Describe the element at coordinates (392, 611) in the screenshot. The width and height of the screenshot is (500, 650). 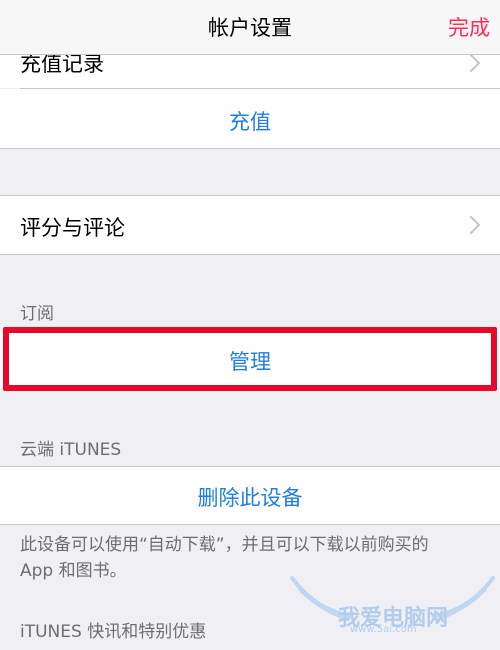
I see `watermark-logo: 我爱电脑网 www.5ai.com` at that location.